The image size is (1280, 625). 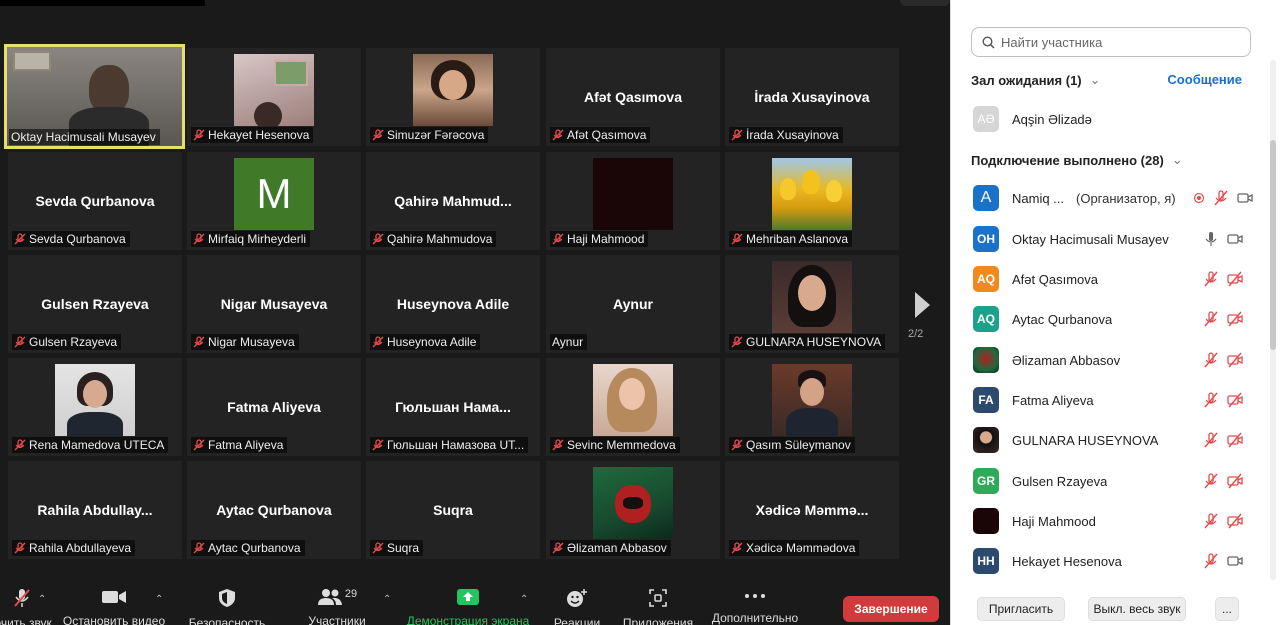 I want to click on participant-row: A Namiq ... (Организатор, я), so click(x=1113, y=198).